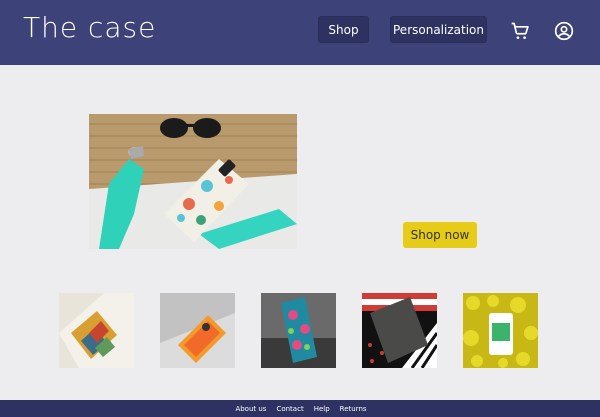 The image size is (600, 417). I want to click on account-icon, so click(564, 31).